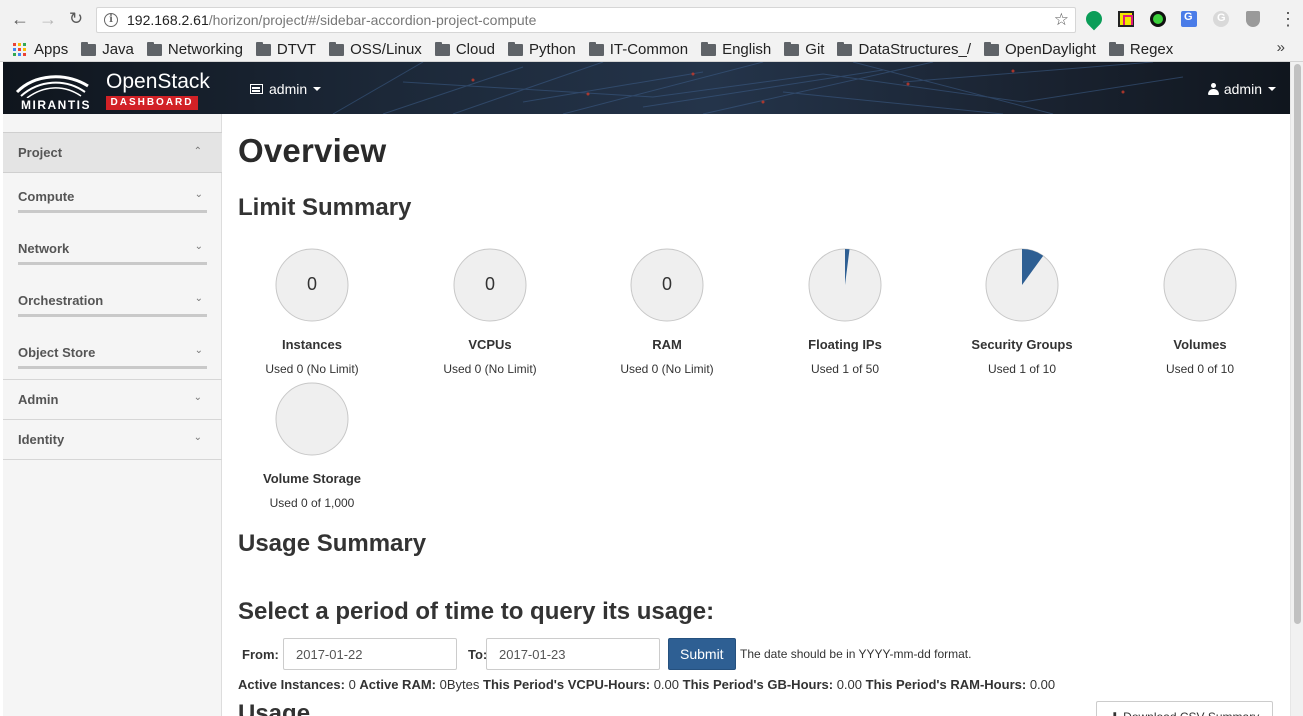  What do you see at coordinates (56, 105) in the screenshot?
I see `brand-vendor-text: MIRANTIS` at bounding box center [56, 105].